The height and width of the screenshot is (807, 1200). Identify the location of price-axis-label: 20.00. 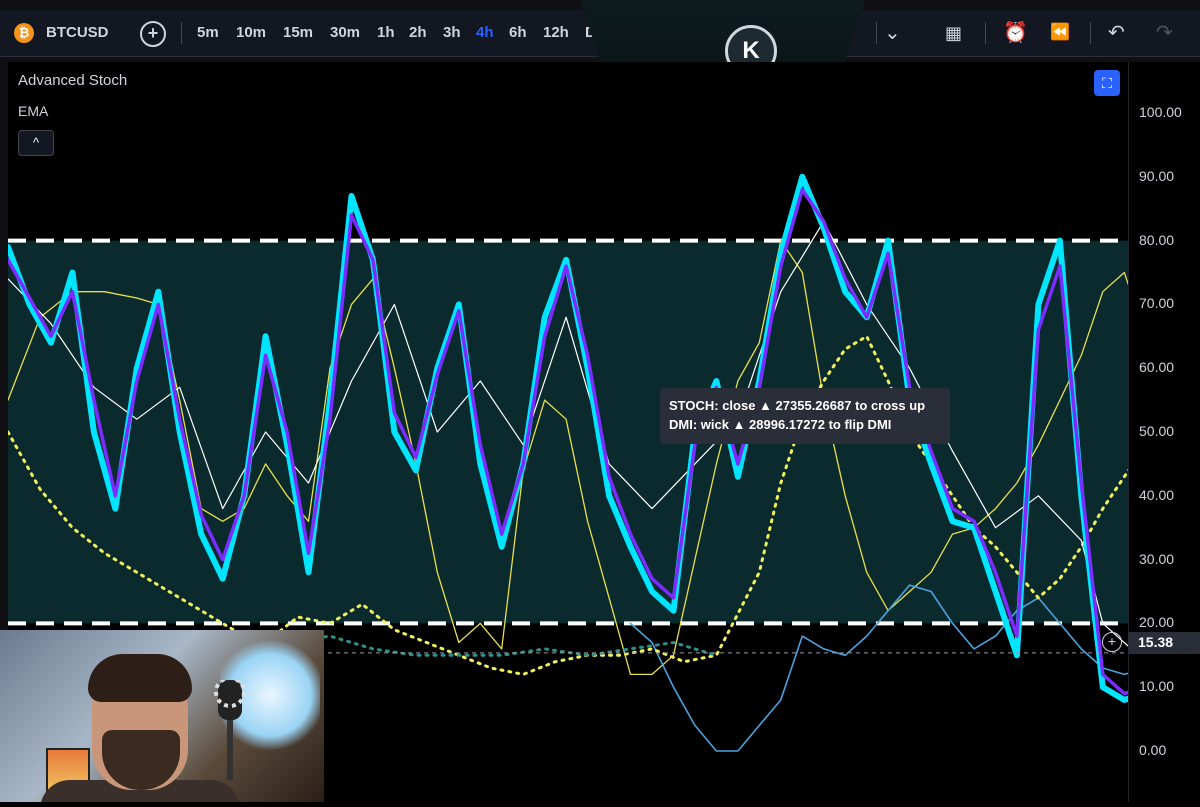
(1157, 622).